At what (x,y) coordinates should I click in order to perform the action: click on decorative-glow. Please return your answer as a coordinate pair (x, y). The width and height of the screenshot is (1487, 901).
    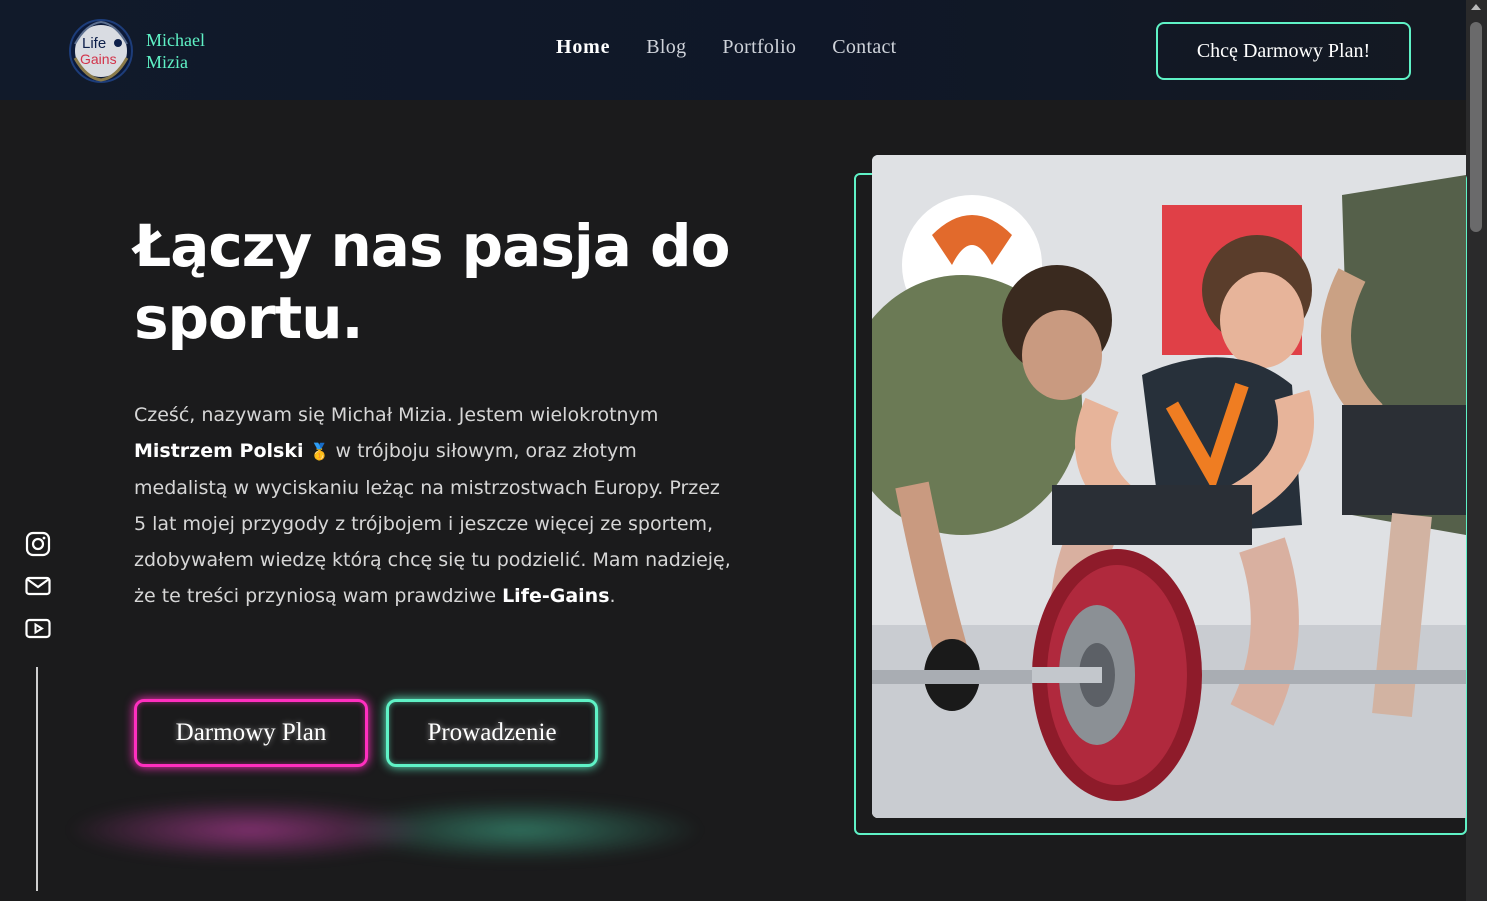
    Looking at the image, I should click on (420, 845).